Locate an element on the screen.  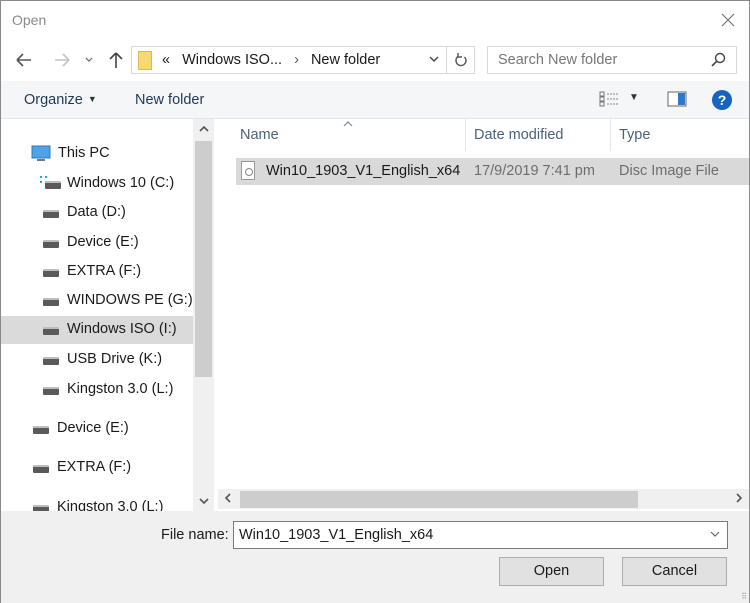
preview-pane-button is located at coordinates (677, 100).